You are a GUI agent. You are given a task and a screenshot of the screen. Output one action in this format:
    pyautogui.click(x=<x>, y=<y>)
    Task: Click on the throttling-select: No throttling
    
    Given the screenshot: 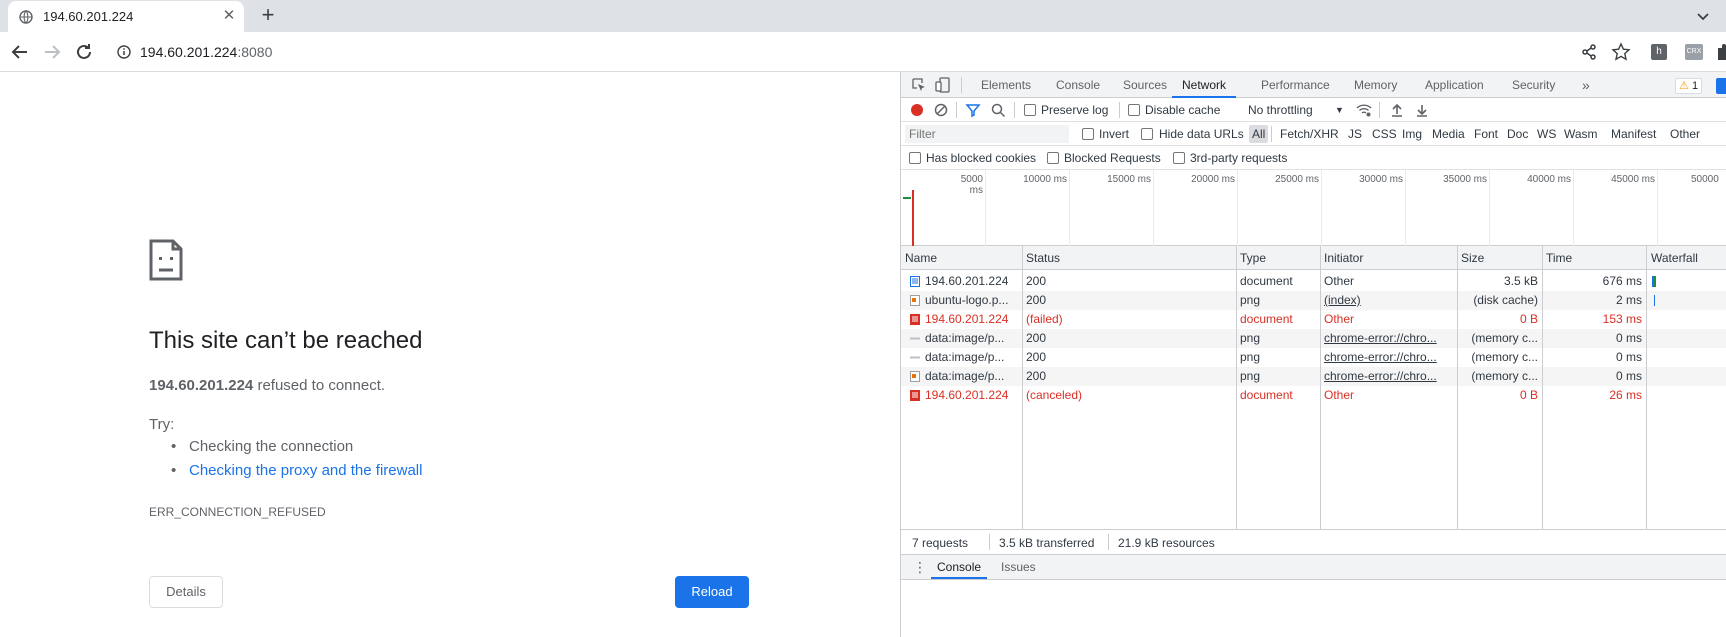 What is the action you would take?
    pyautogui.click(x=1280, y=110)
    